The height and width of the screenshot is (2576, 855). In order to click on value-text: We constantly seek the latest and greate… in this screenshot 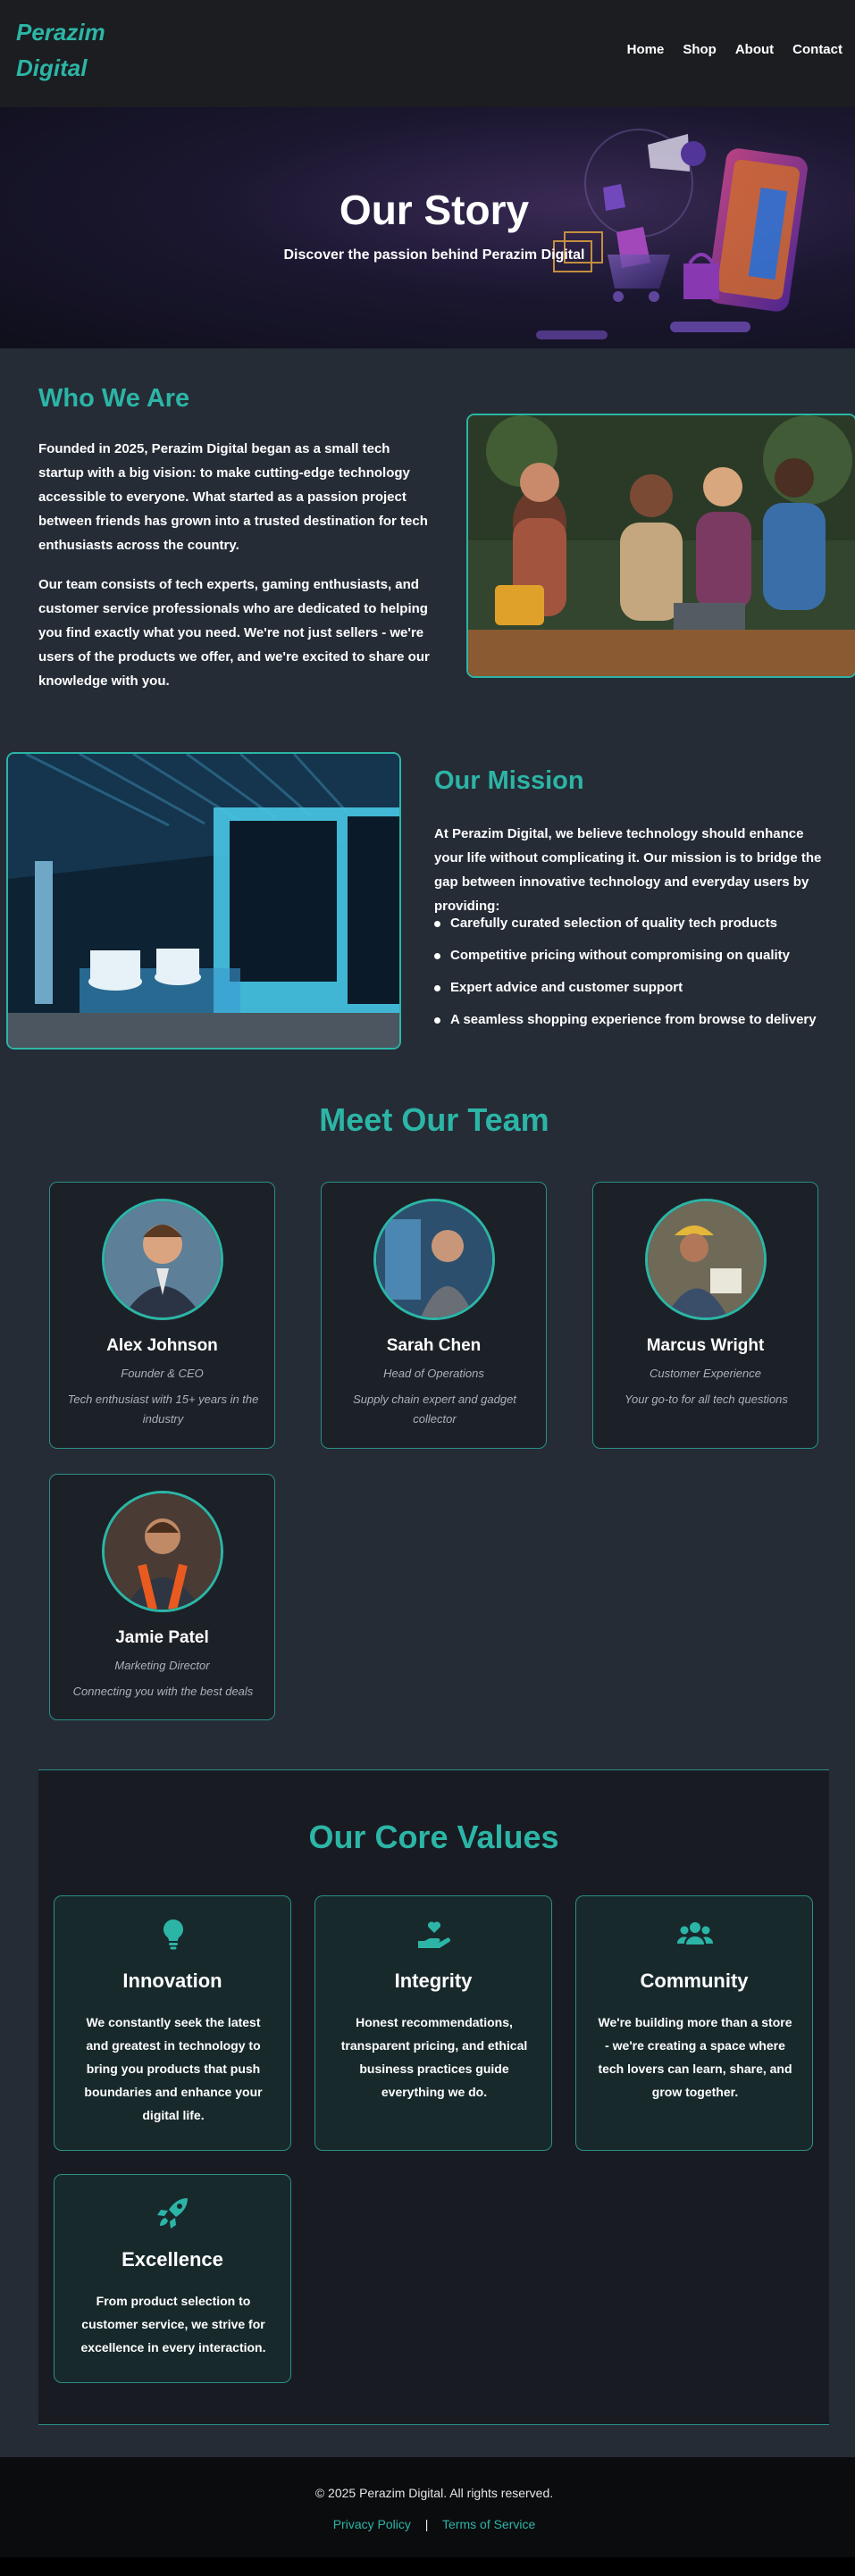, I will do `click(173, 2068)`.